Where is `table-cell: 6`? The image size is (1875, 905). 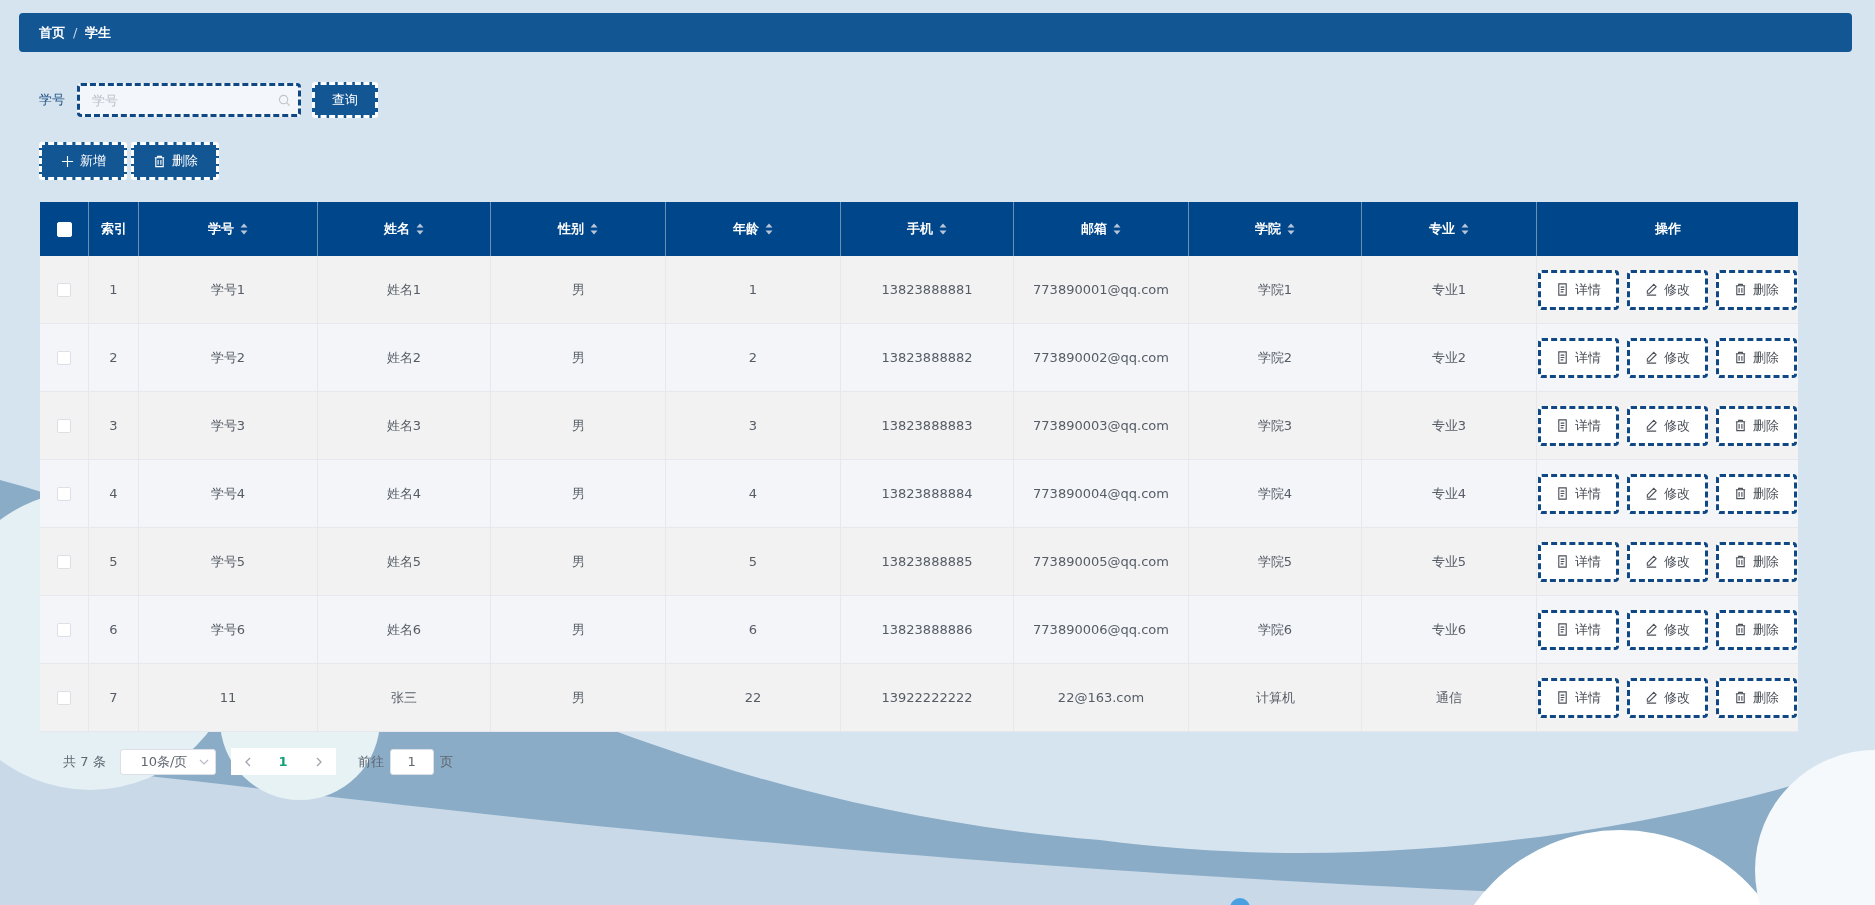
table-cell: 6 is located at coordinates (753, 629).